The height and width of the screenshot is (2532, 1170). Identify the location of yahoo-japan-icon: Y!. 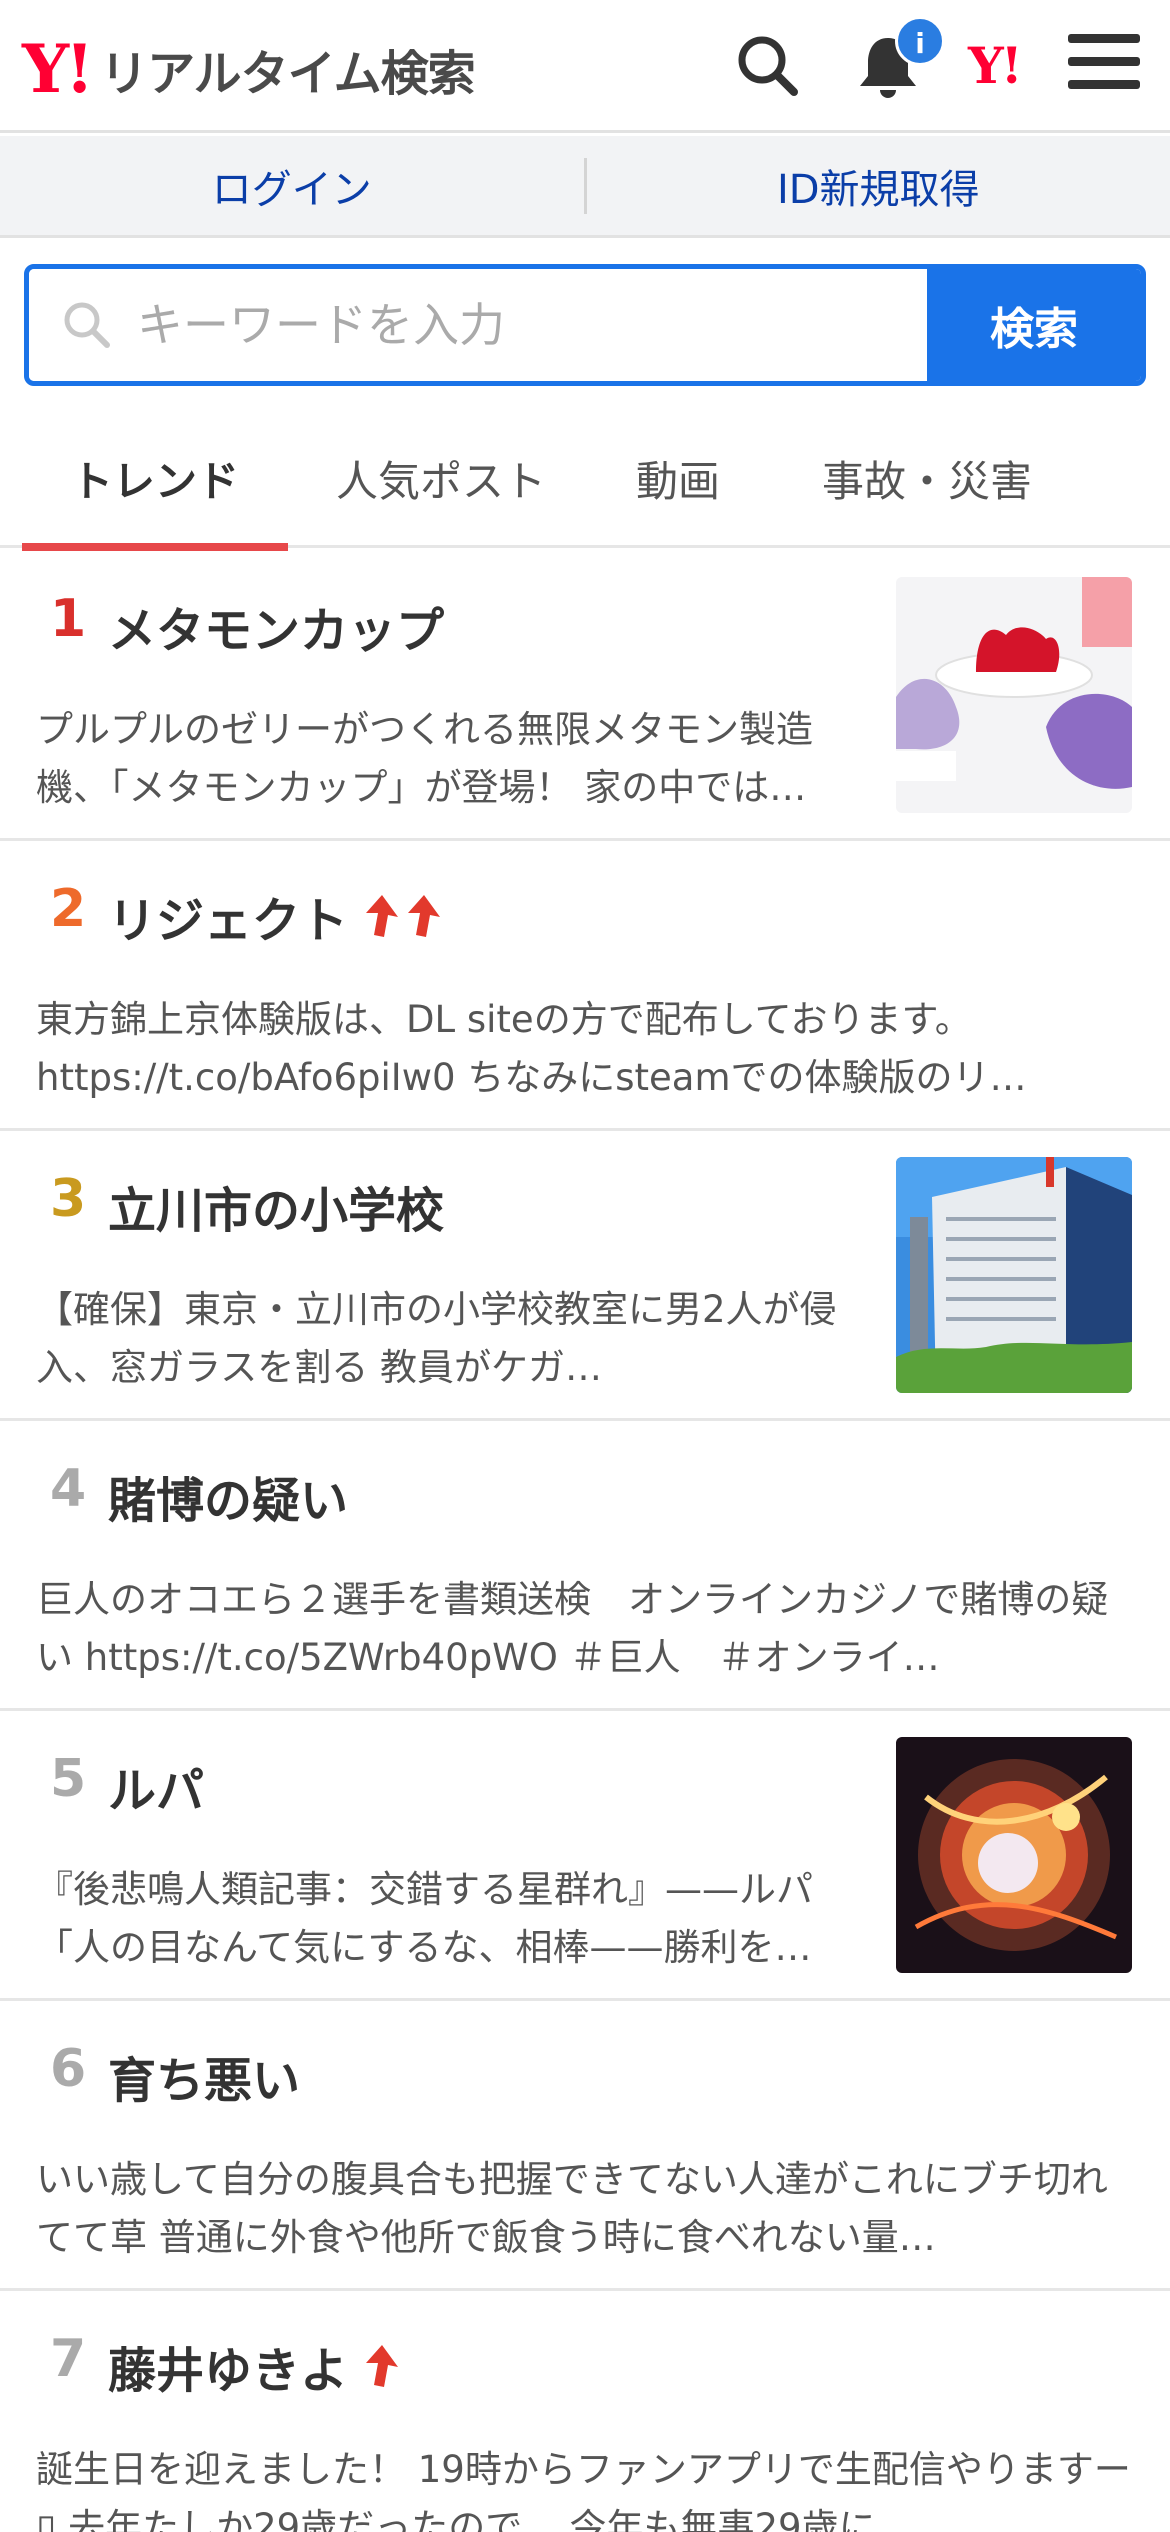
(995, 65).